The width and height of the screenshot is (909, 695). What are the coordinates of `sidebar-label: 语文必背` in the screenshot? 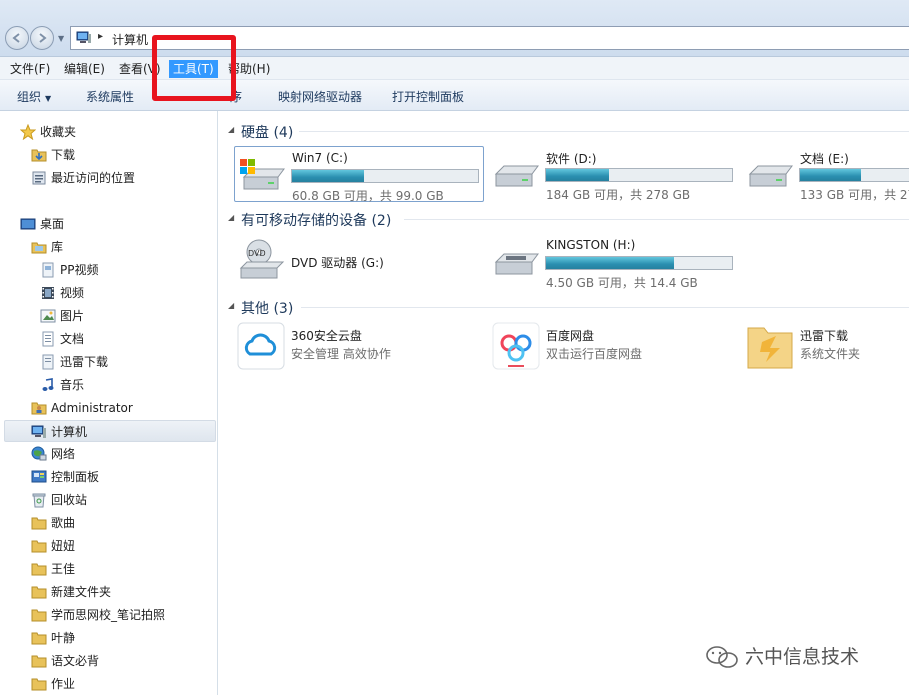 It's located at (75, 661).